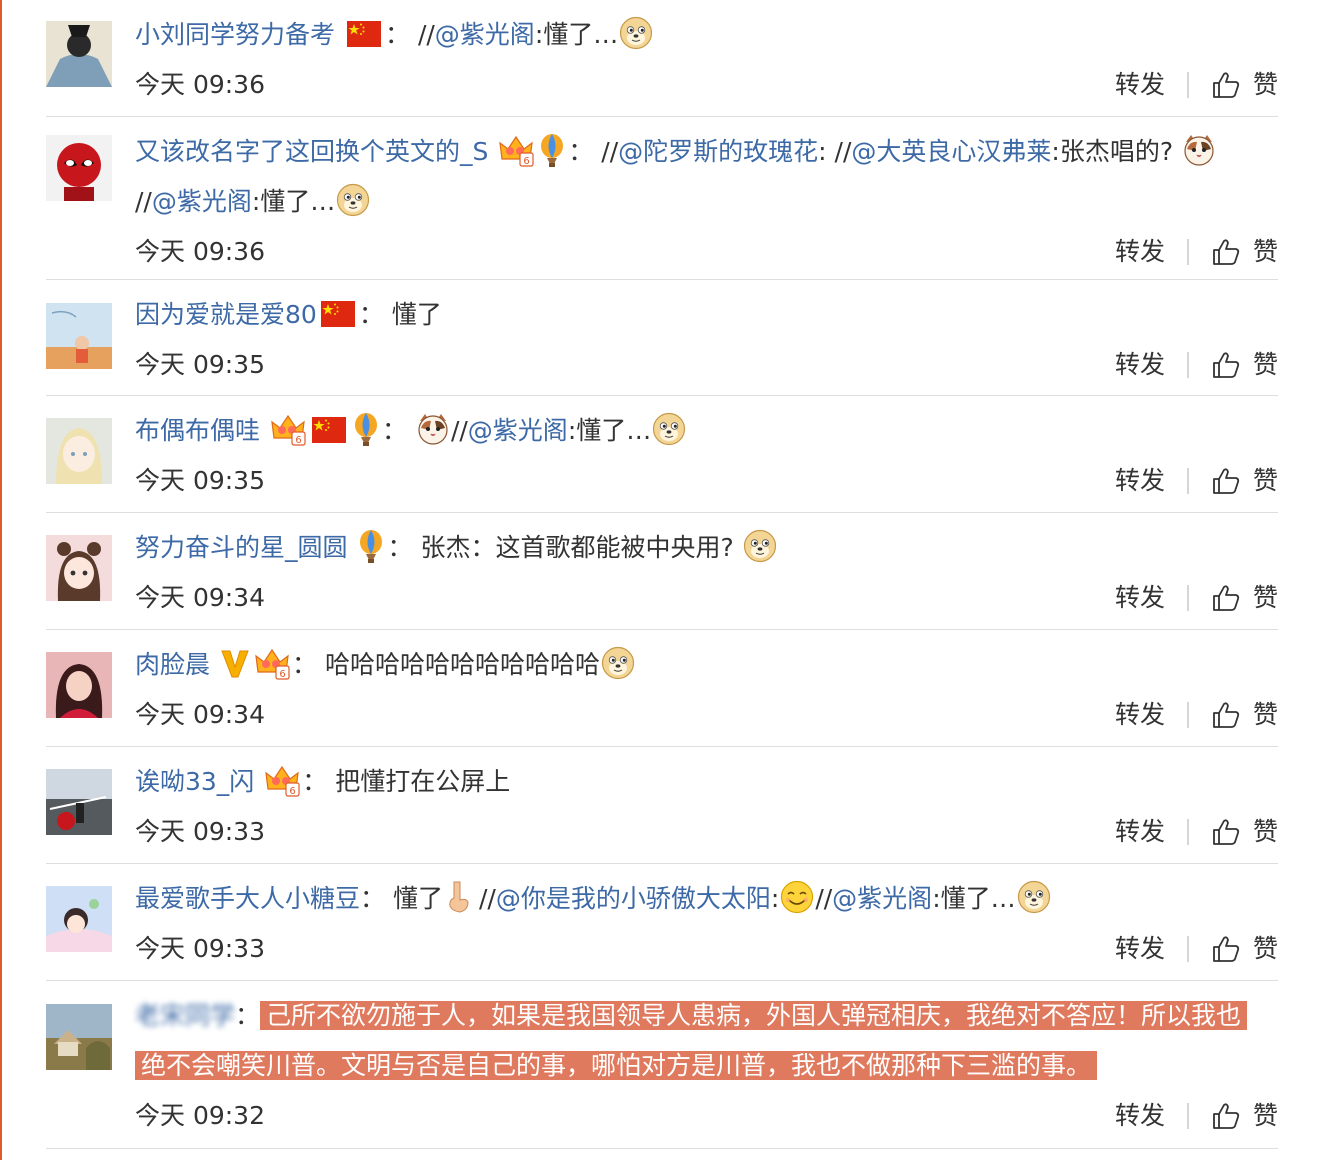 Image resolution: width=1322 pixels, height=1160 pixels. I want to click on username-link: 因为爱就是爱80, so click(226, 314).